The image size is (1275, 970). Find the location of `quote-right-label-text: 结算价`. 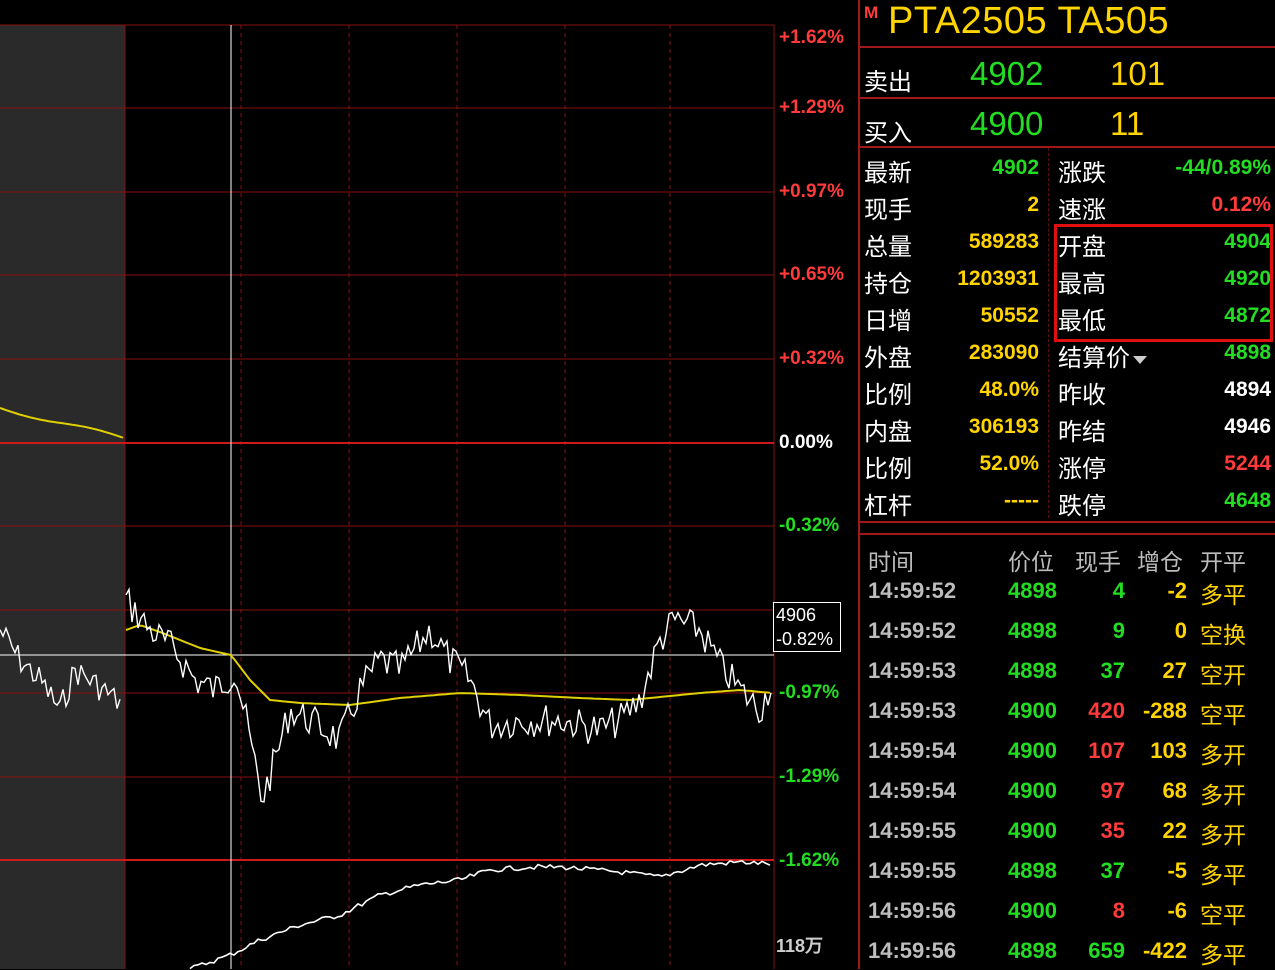

quote-right-label-text: 结算价 is located at coordinates (1094, 358).